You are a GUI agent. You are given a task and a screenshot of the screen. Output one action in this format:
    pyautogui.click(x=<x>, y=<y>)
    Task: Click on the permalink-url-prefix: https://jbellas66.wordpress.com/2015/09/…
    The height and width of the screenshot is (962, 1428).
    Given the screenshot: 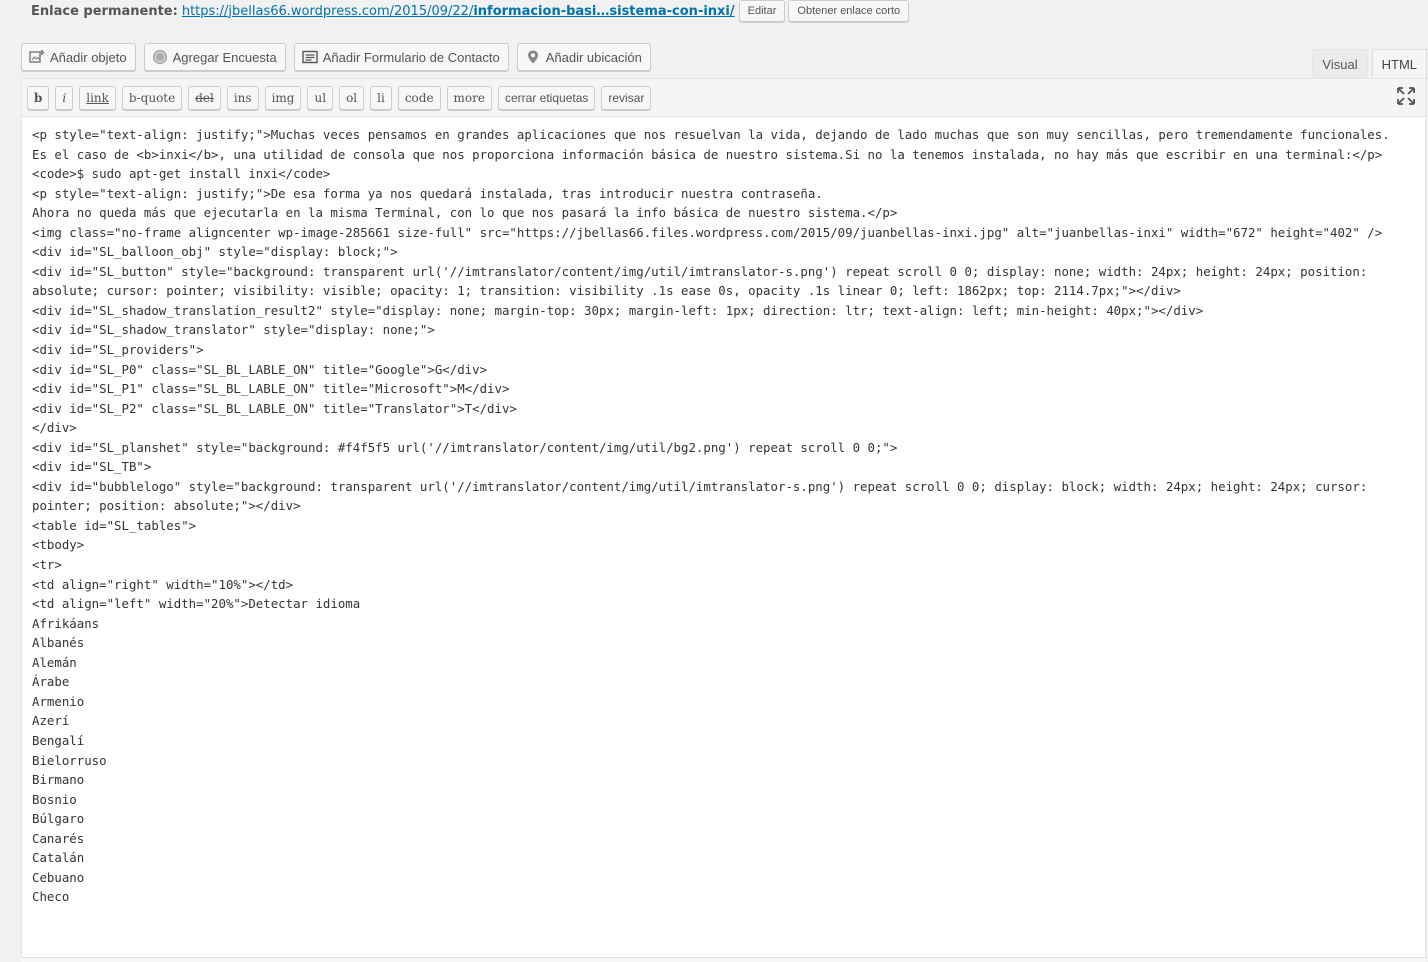 What is the action you would take?
    pyautogui.click(x=327, y=11)
    